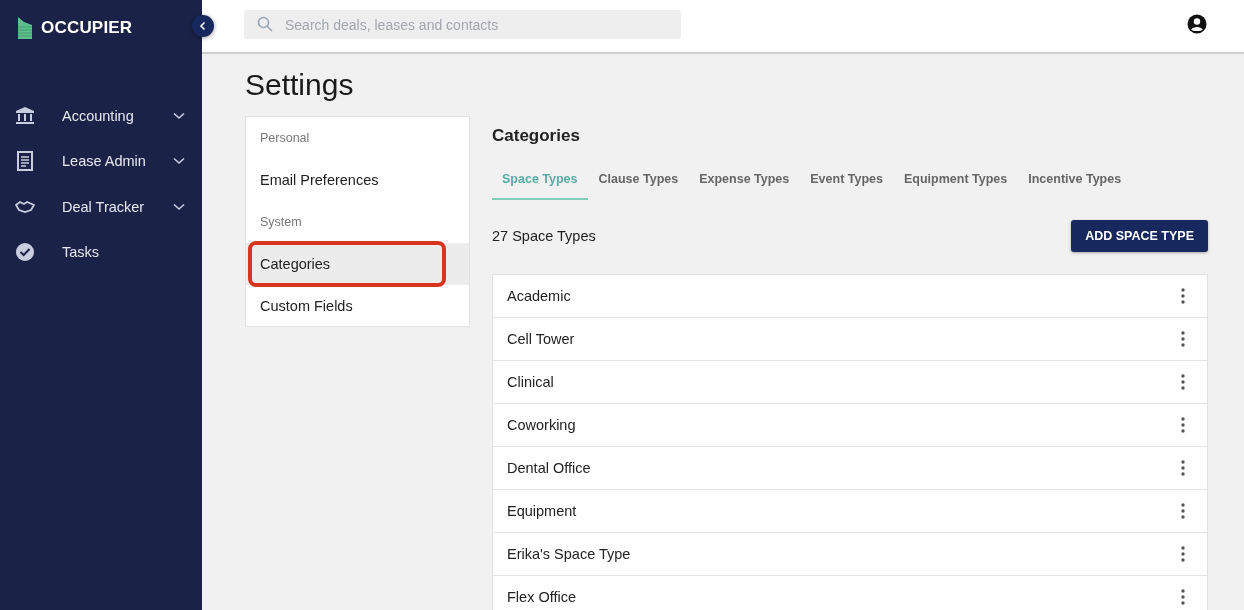 The height and width of the screenshot is (610, 1244). Describe the element at coordinates (542, 511) in the screenshot. I see `list-item: Equipment` at that location.